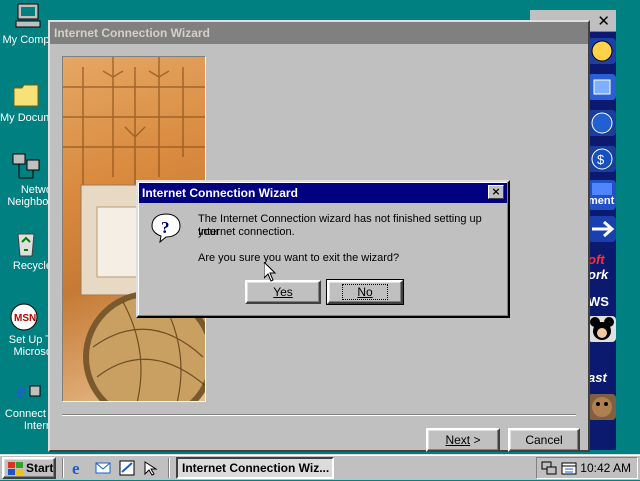 Image resolution: width=640 pixels, height=481 pixels. I want to click on desktop-icon-my-computer: My Comp, so click(26, 24).